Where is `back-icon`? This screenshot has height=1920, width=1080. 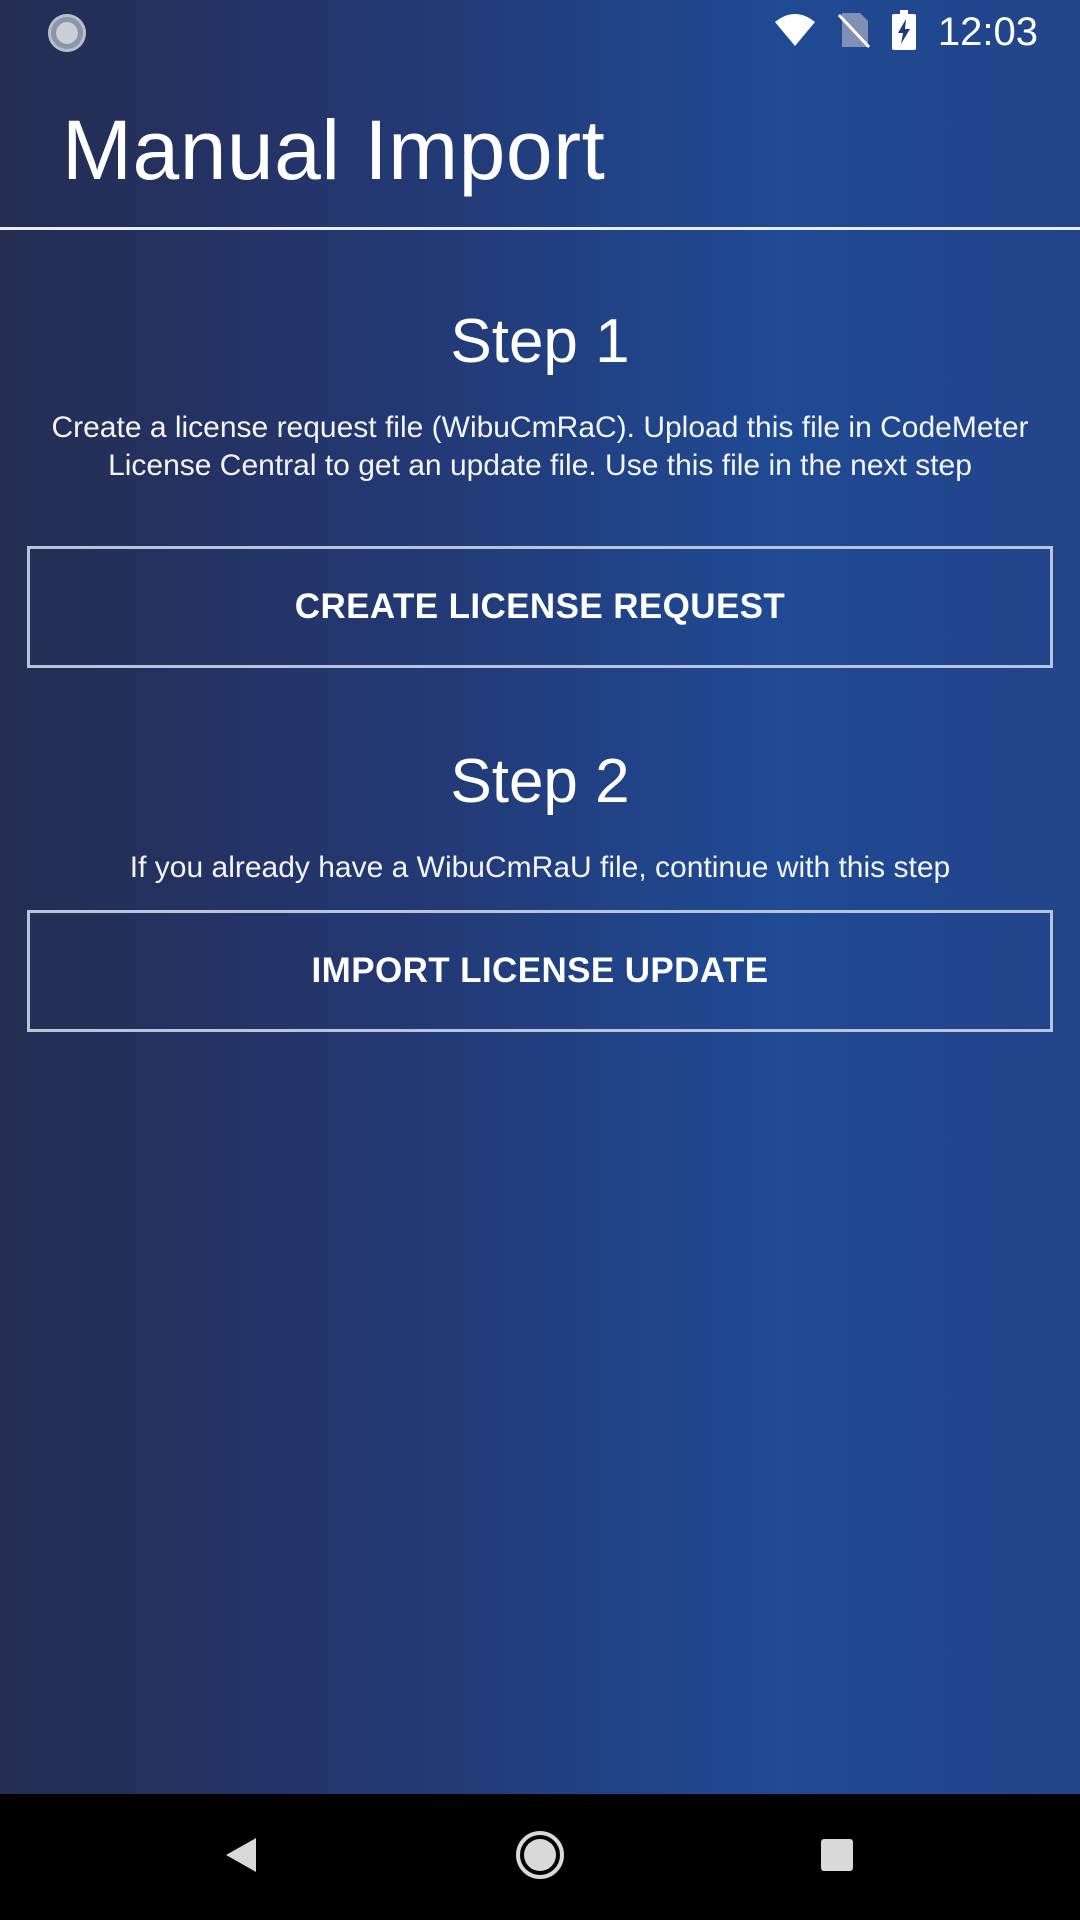
back-icon is located at coordinates (241, 1857).